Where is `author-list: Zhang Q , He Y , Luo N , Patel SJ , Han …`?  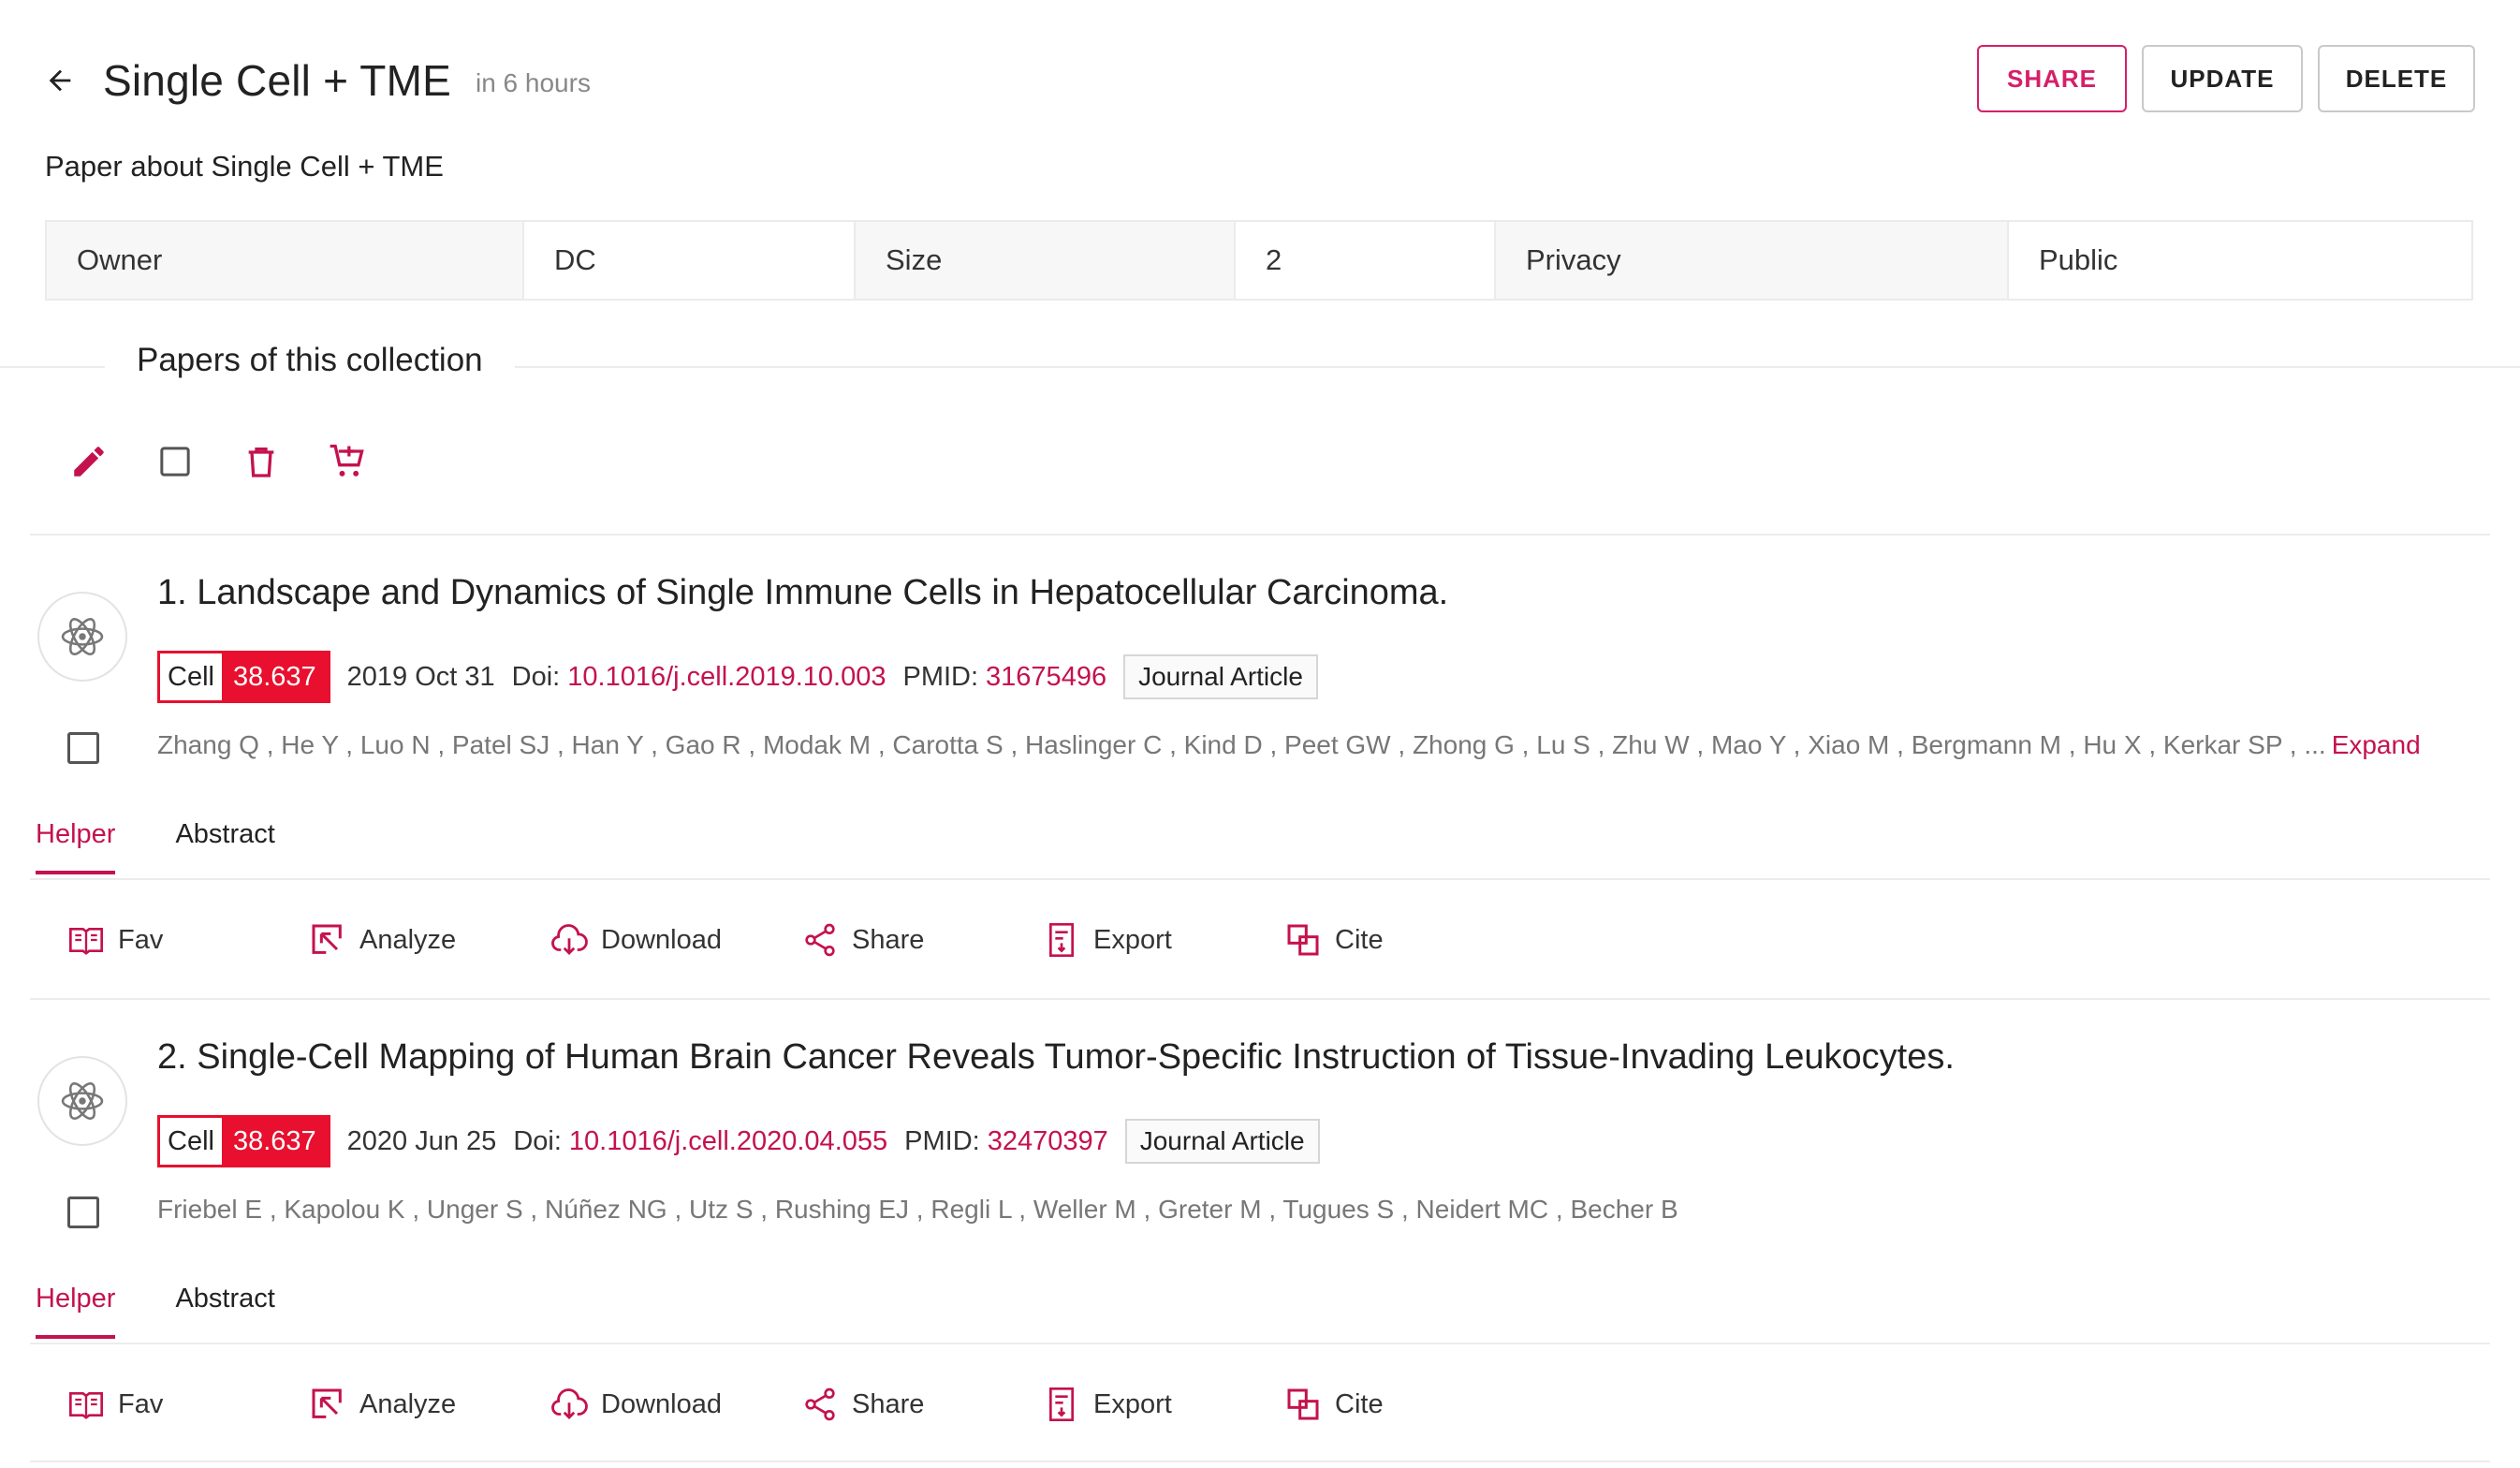 author-list: Zhang Q , He Y , Luo N , Patel SJ , Han … is located at coordinates (1289, 745).